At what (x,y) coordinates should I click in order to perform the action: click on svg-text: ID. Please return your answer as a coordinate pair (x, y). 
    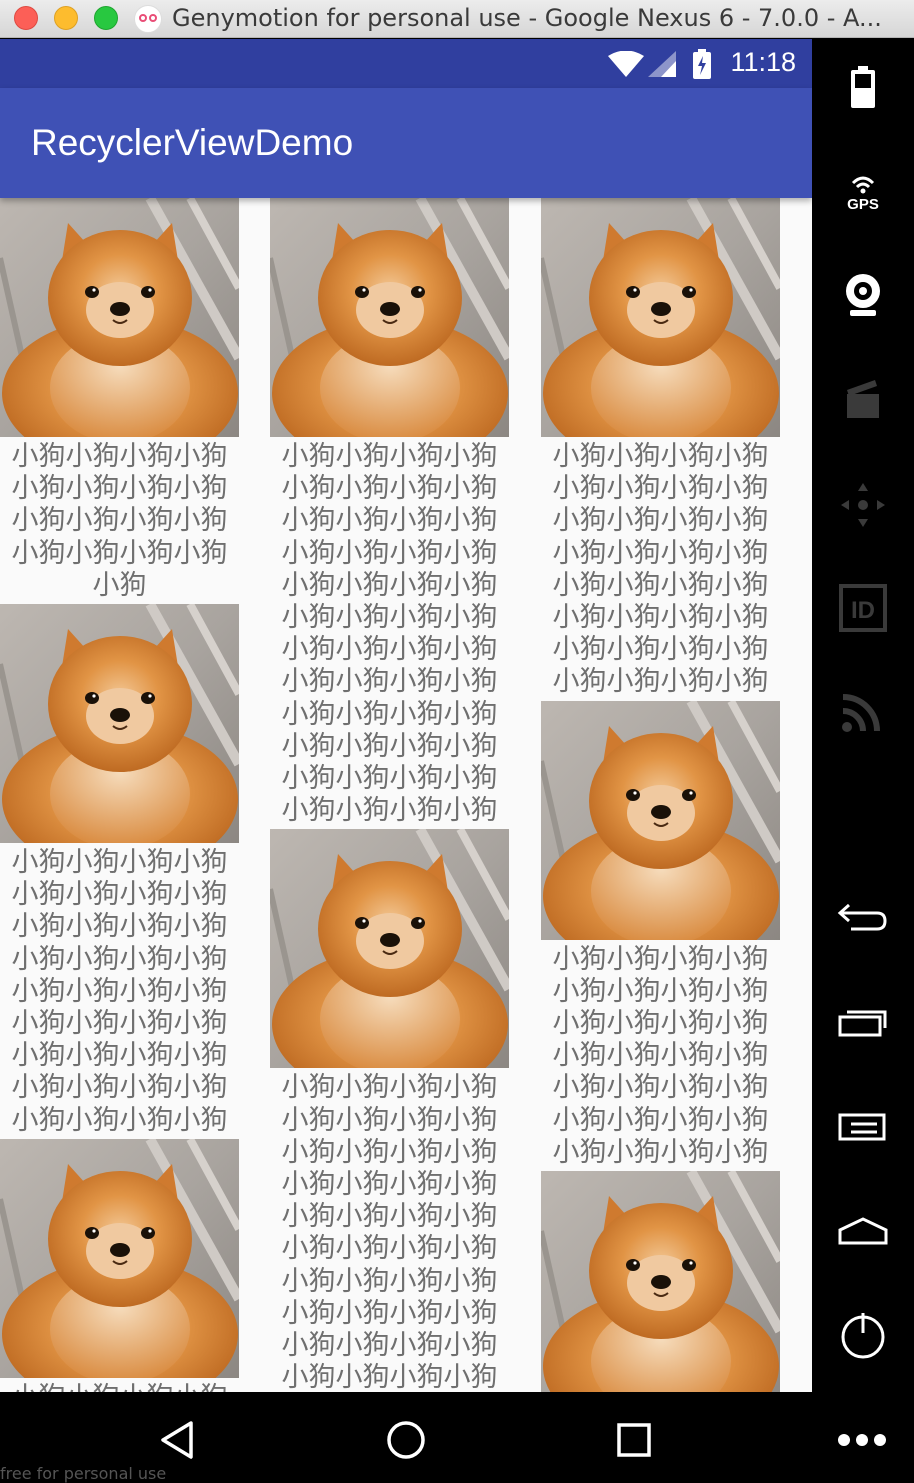
    Looking at the image, I should click on (863, 610).